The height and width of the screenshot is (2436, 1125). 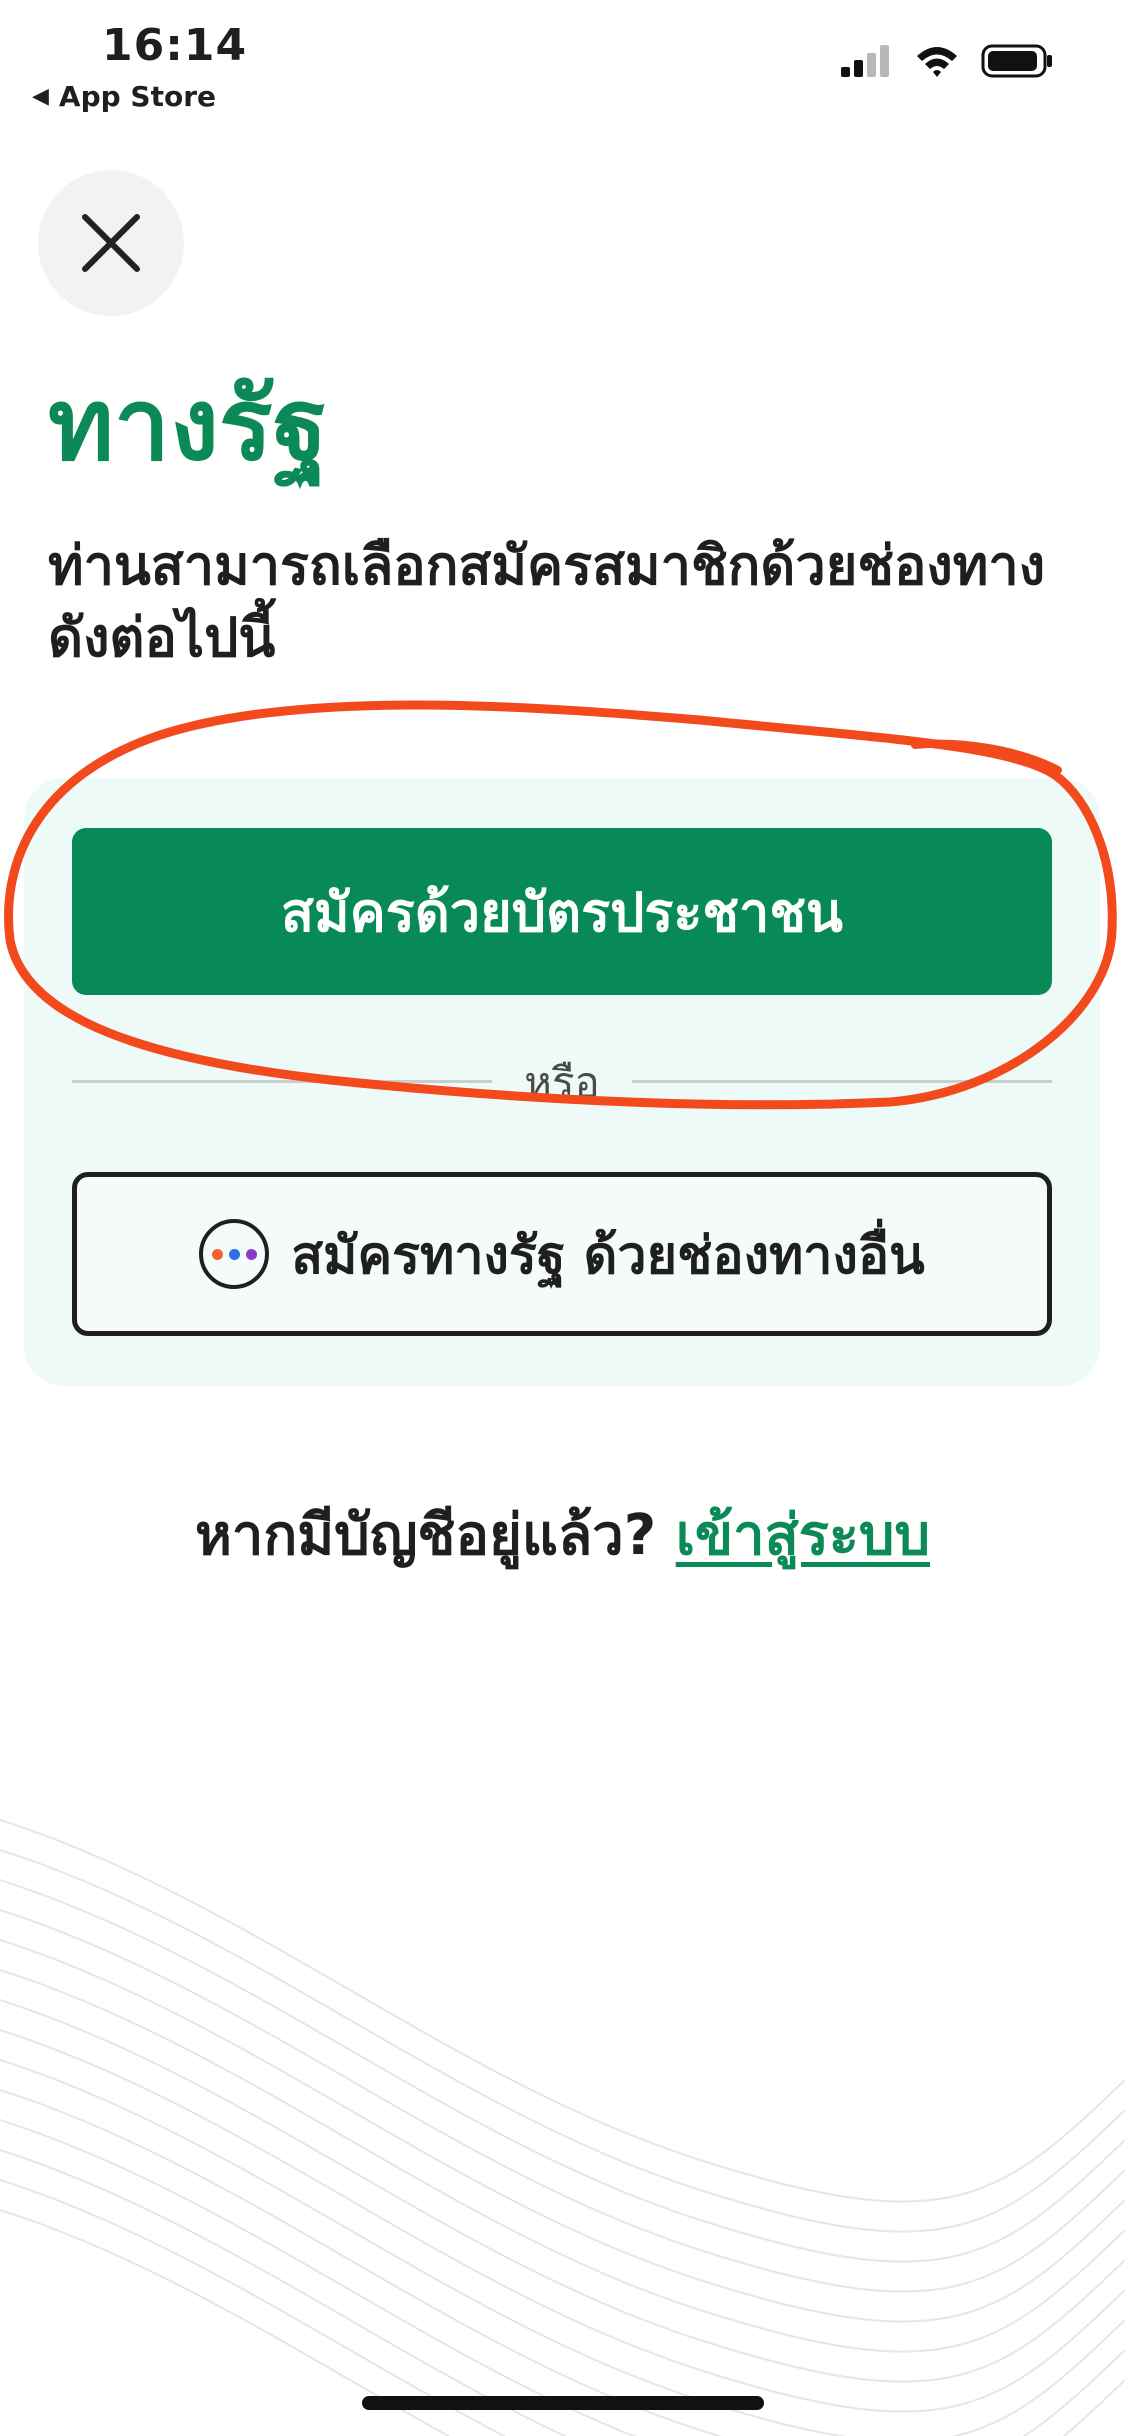 What do you see at coordinates (562, 911) in the screenshot?
I see `signup-with-id-card-button: สมัครด้วยบัตรประชาชน` at bounding box center [562, 911].